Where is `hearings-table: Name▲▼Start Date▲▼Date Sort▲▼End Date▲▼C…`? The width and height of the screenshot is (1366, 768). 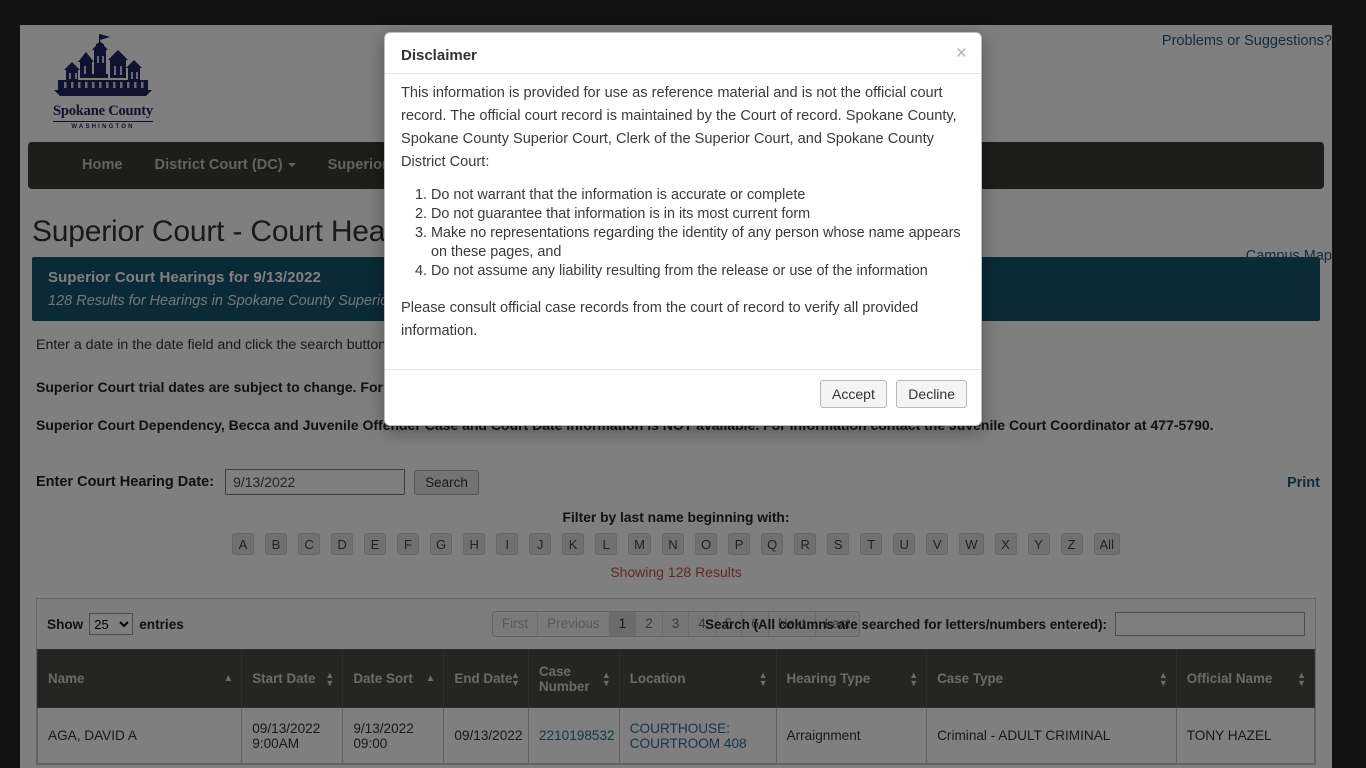 hearings-table: Name▲▼Start Date▲▼Date Sort▲▼End Date▲▼C… is located at coordinates (676, 706).